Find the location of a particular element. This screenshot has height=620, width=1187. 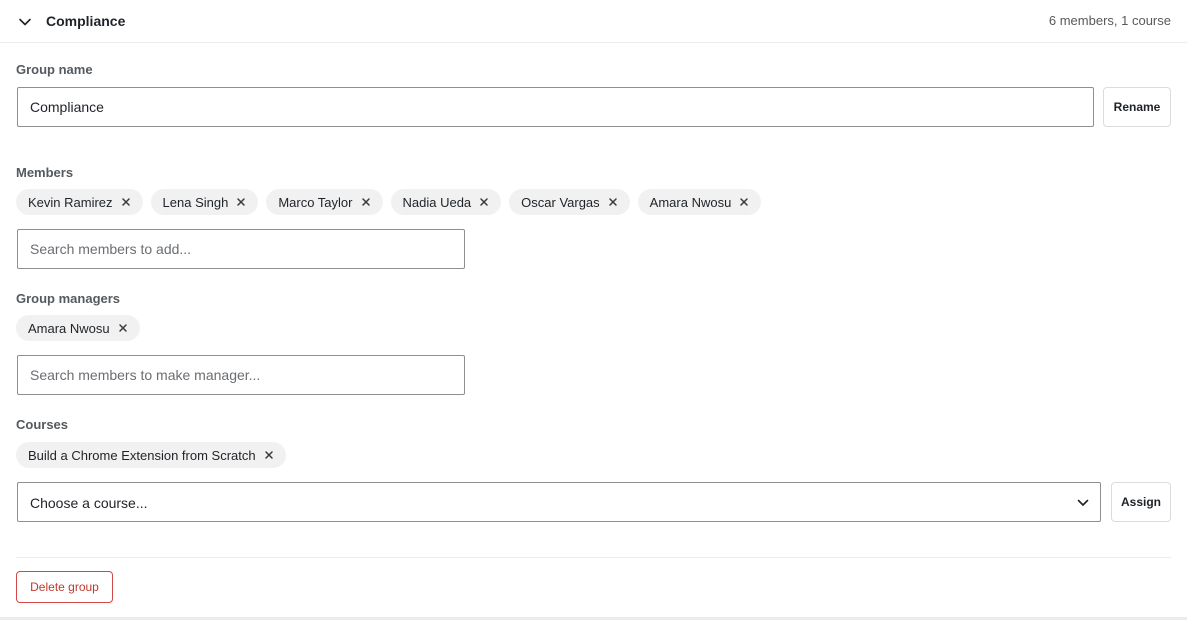

member-chip: Nadia Ueda is located at coordinates (446, 202).